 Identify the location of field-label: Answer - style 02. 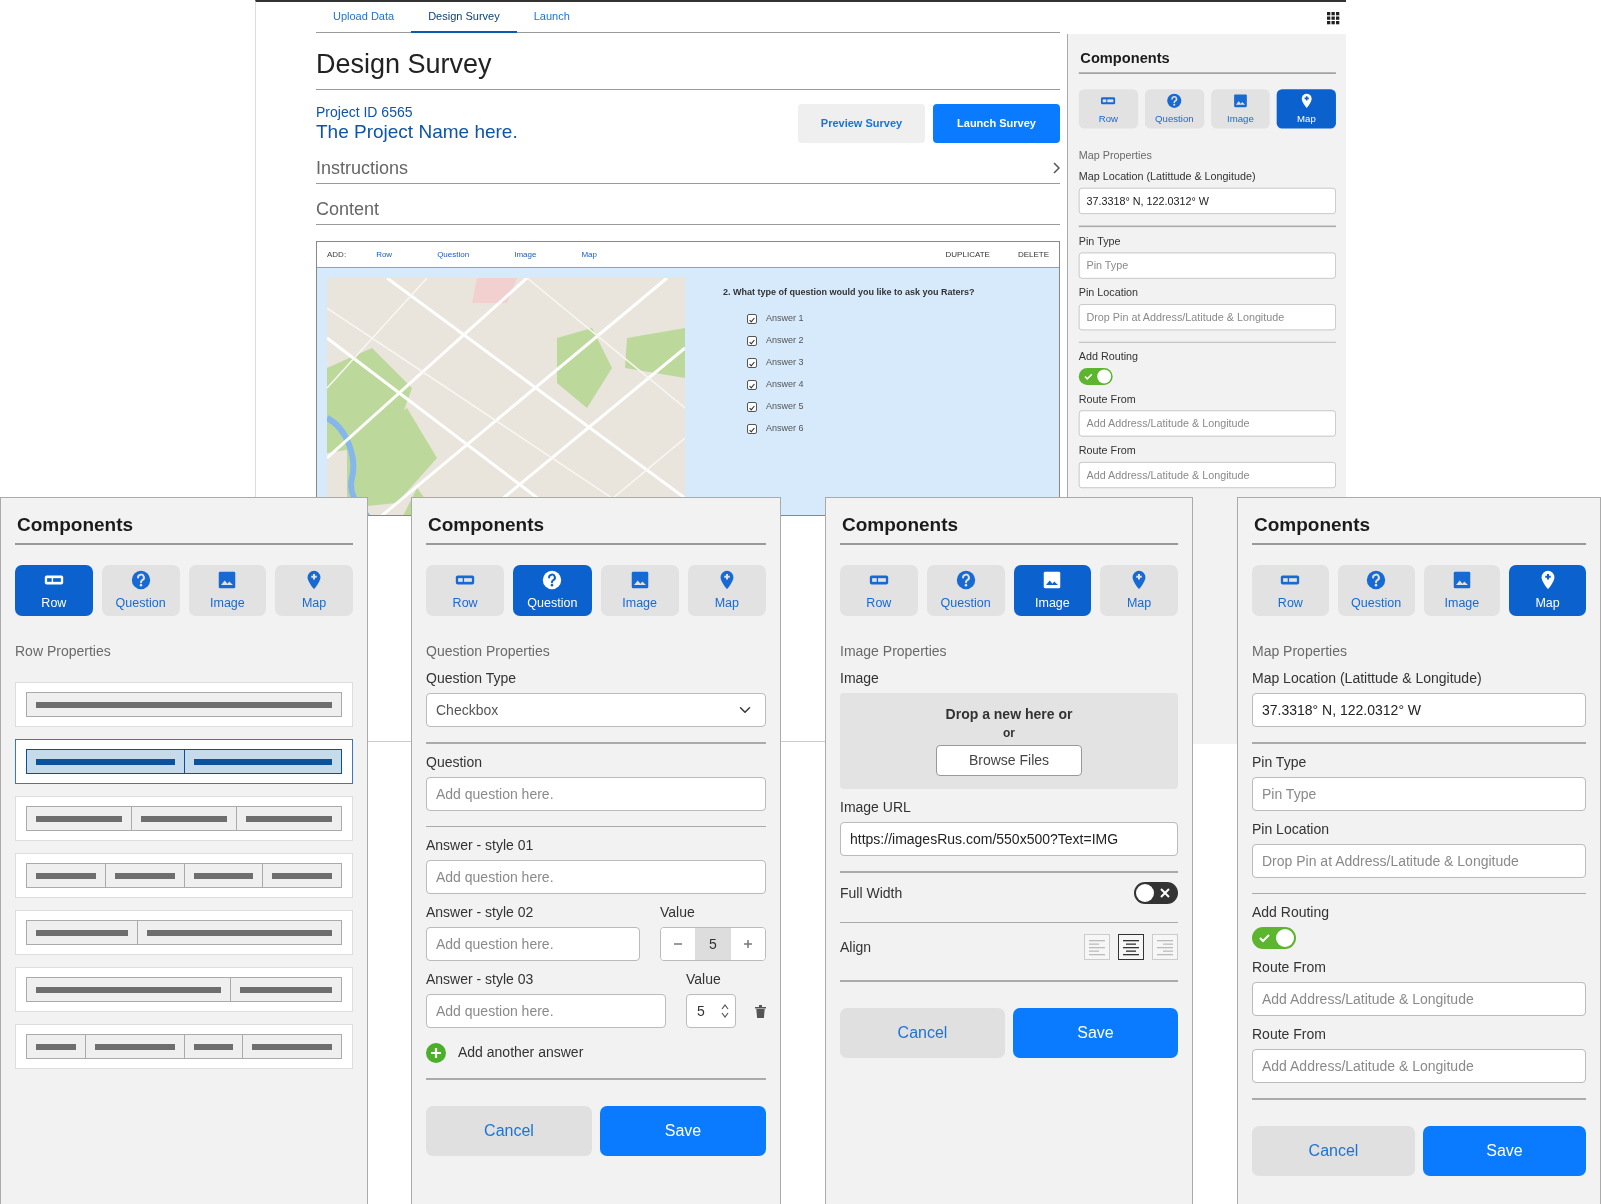
(480, 912).